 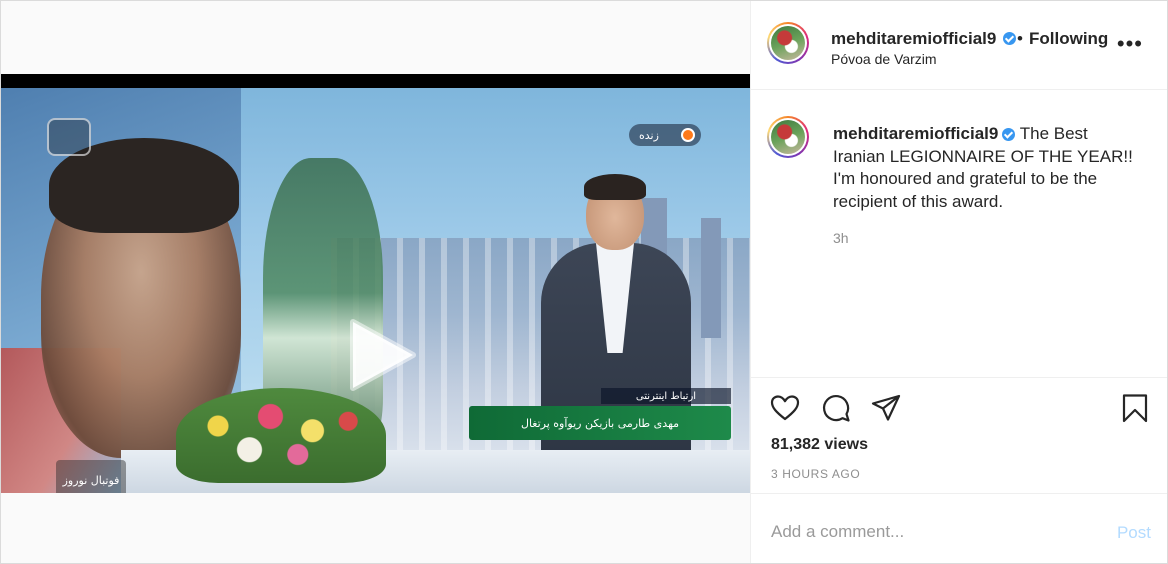 I want to click on caption-username: mehditaremiofficial9, so click(x=915, y=133).